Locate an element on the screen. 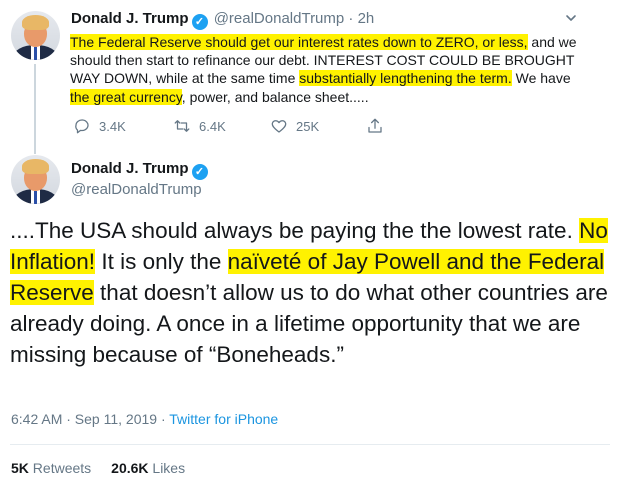  tweet-time: 2h is located at coordinates (366, 18).